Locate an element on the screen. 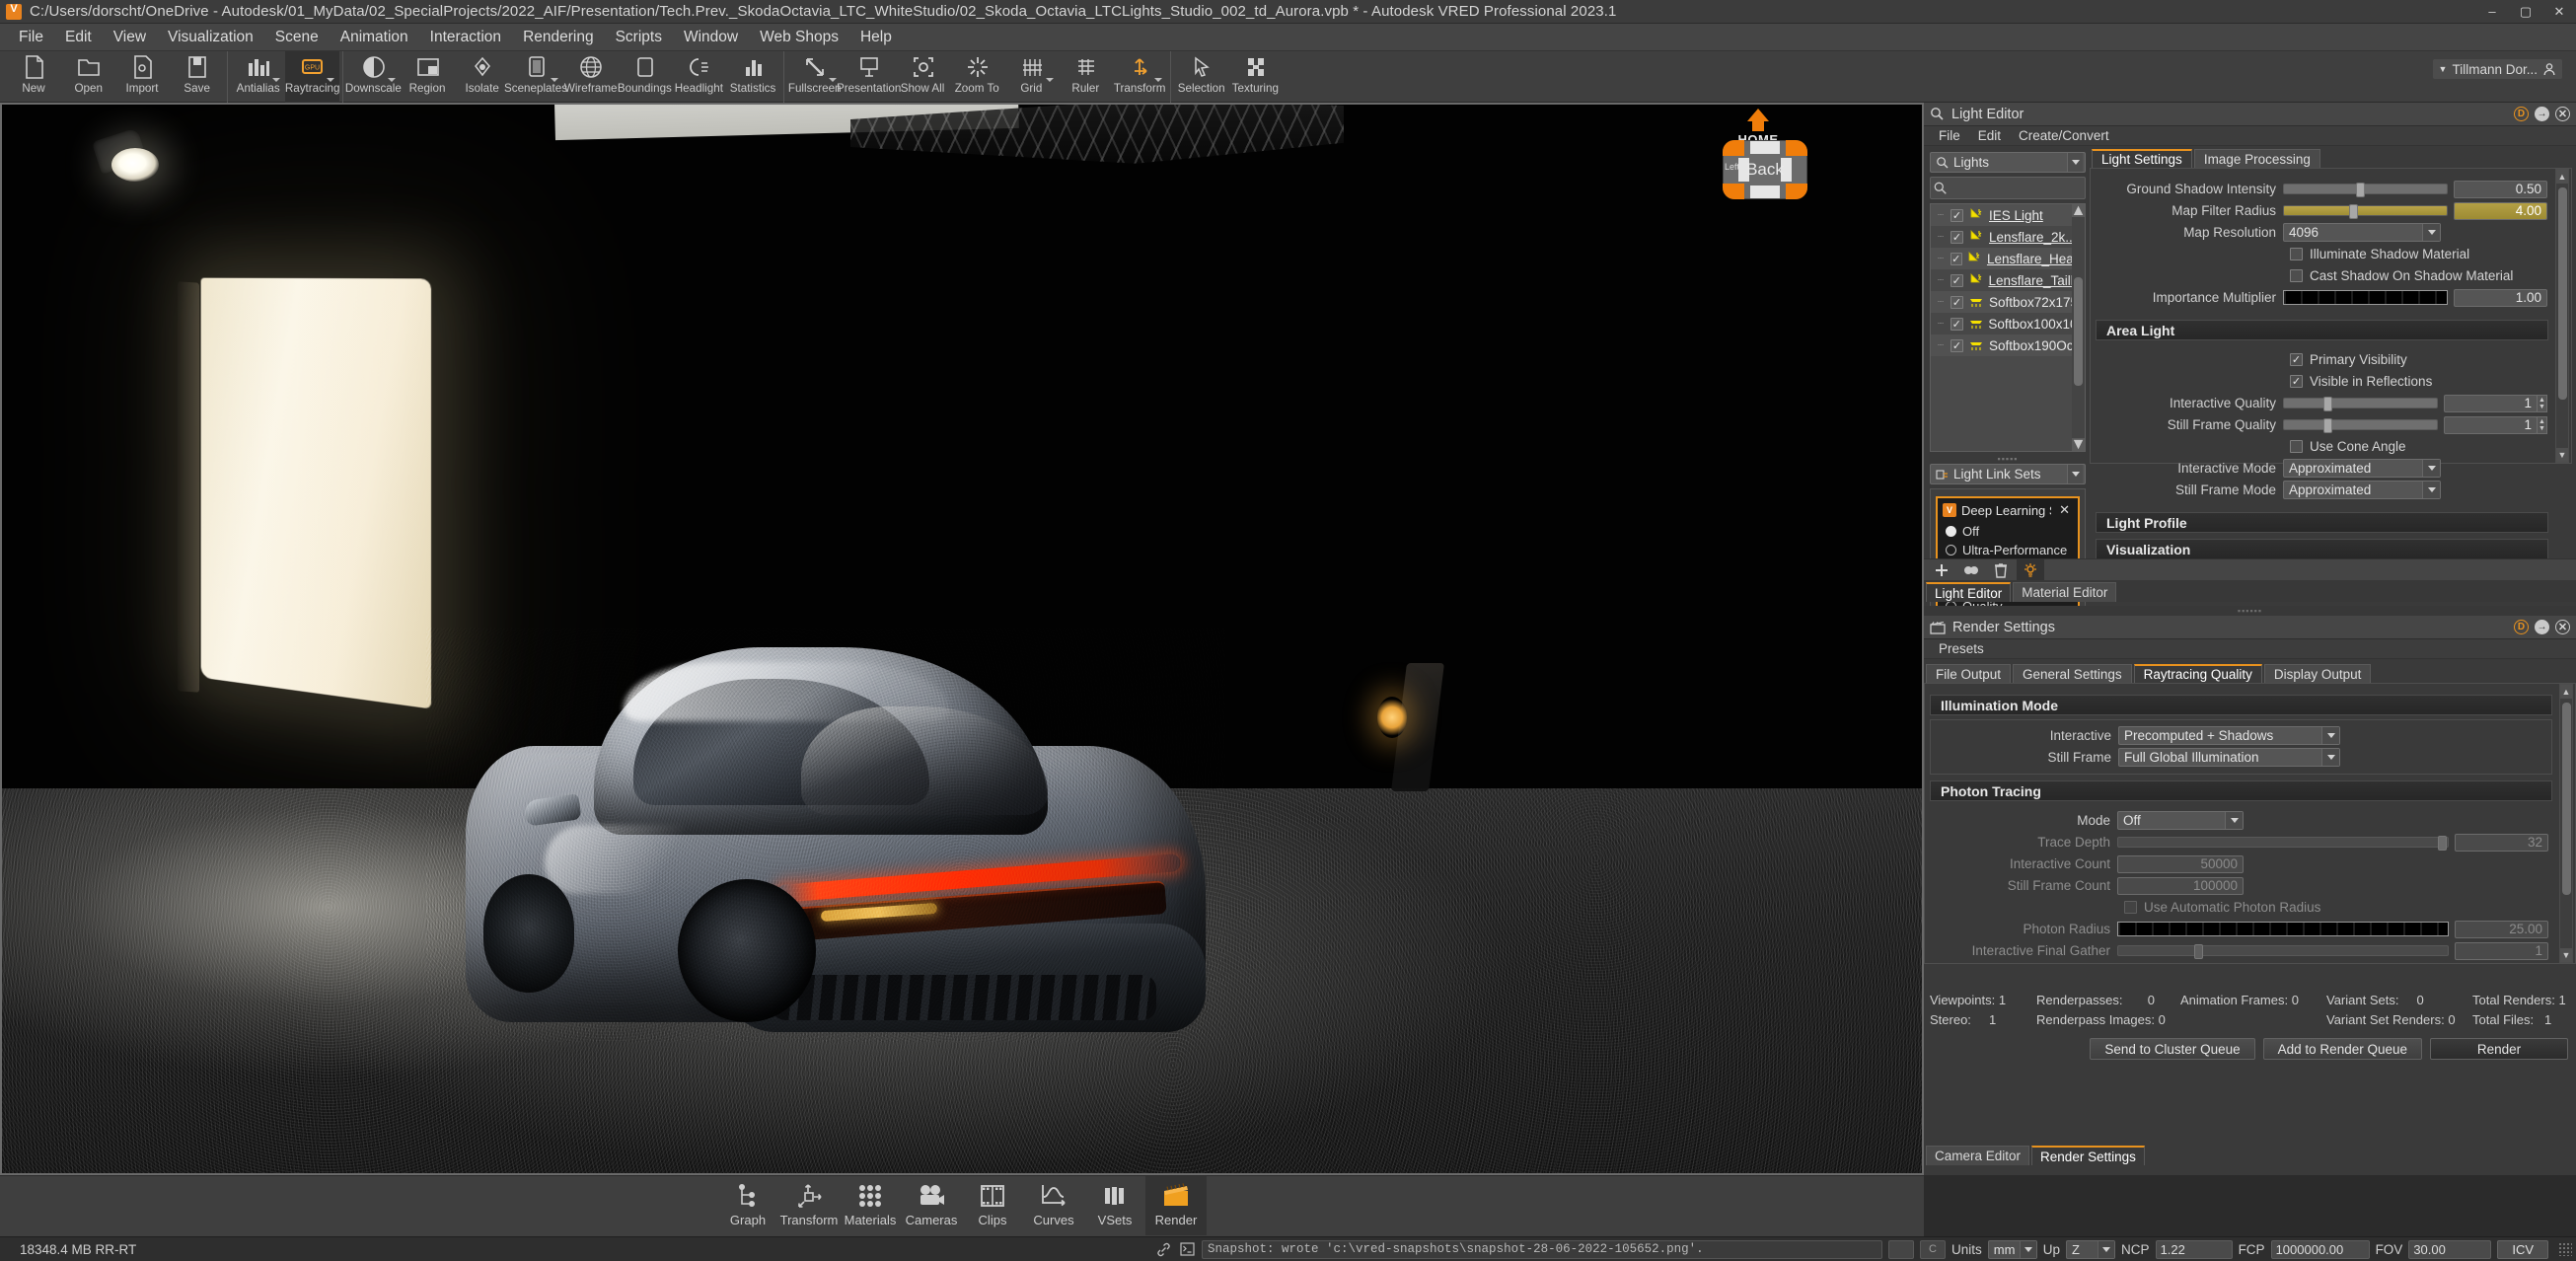  toolbar-antialias-button: Antialias is located at coordinates (258, 77).